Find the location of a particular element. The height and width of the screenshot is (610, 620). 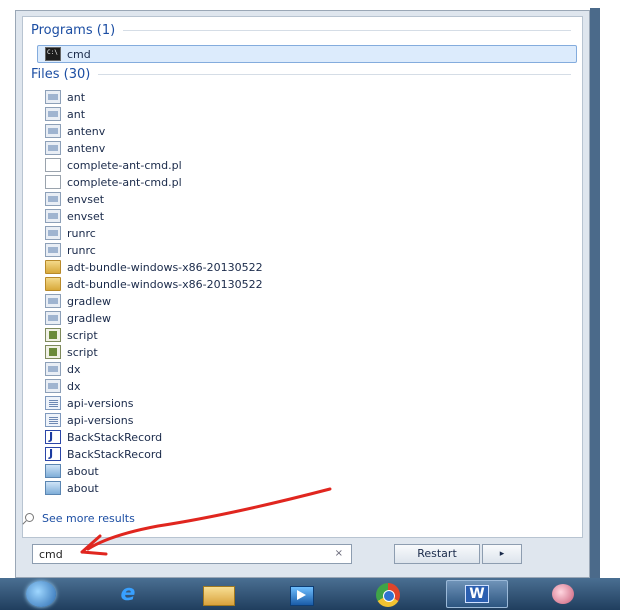

files-header: Files (30) is located at coordinates (301, 74).